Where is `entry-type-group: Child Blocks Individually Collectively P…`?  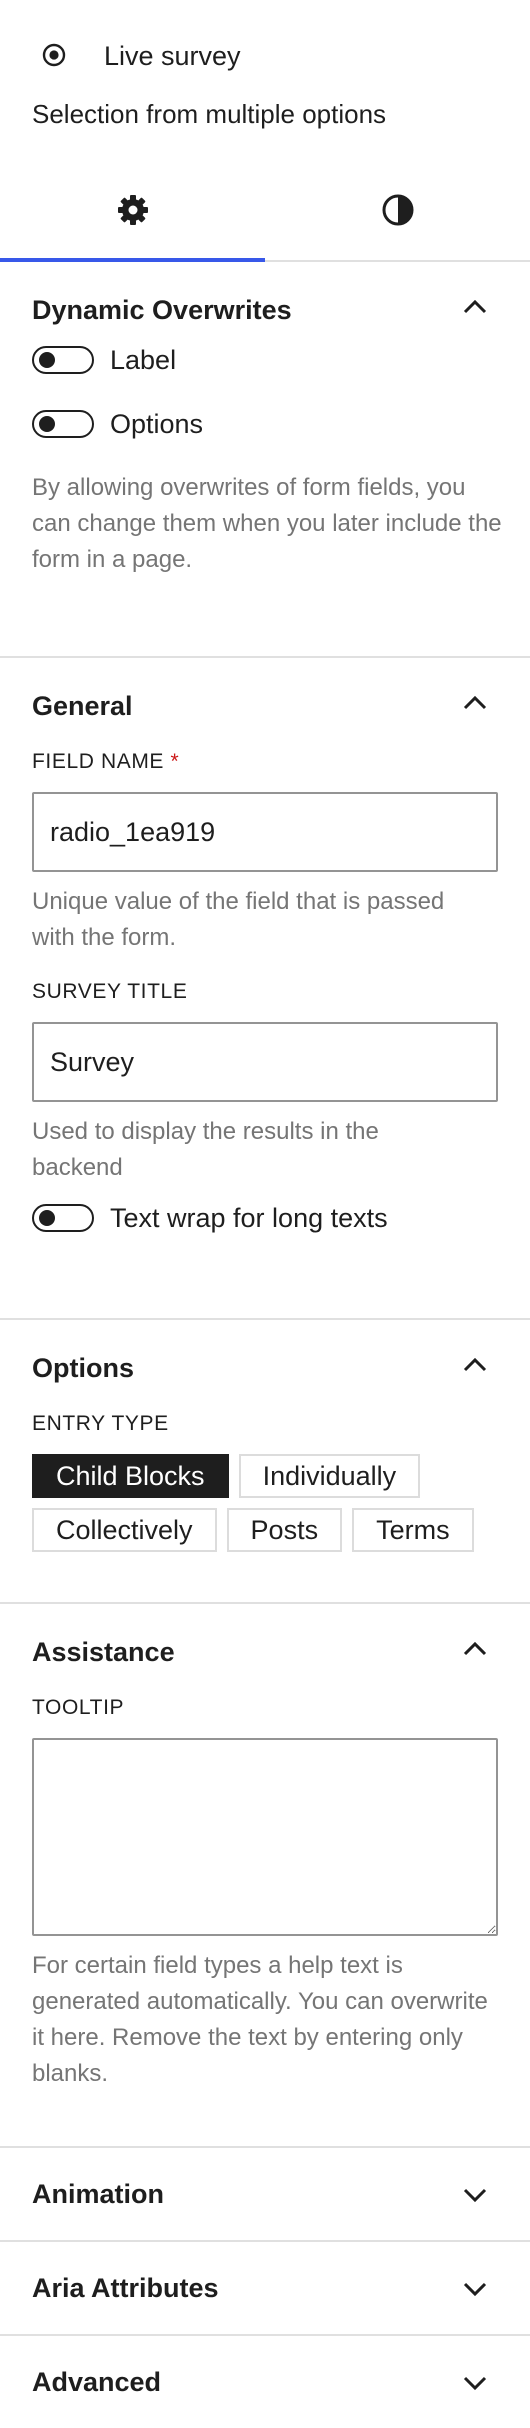
entry-type-group: Child Blocks Individually Collectively P… is located at coordinates (267, 1503).